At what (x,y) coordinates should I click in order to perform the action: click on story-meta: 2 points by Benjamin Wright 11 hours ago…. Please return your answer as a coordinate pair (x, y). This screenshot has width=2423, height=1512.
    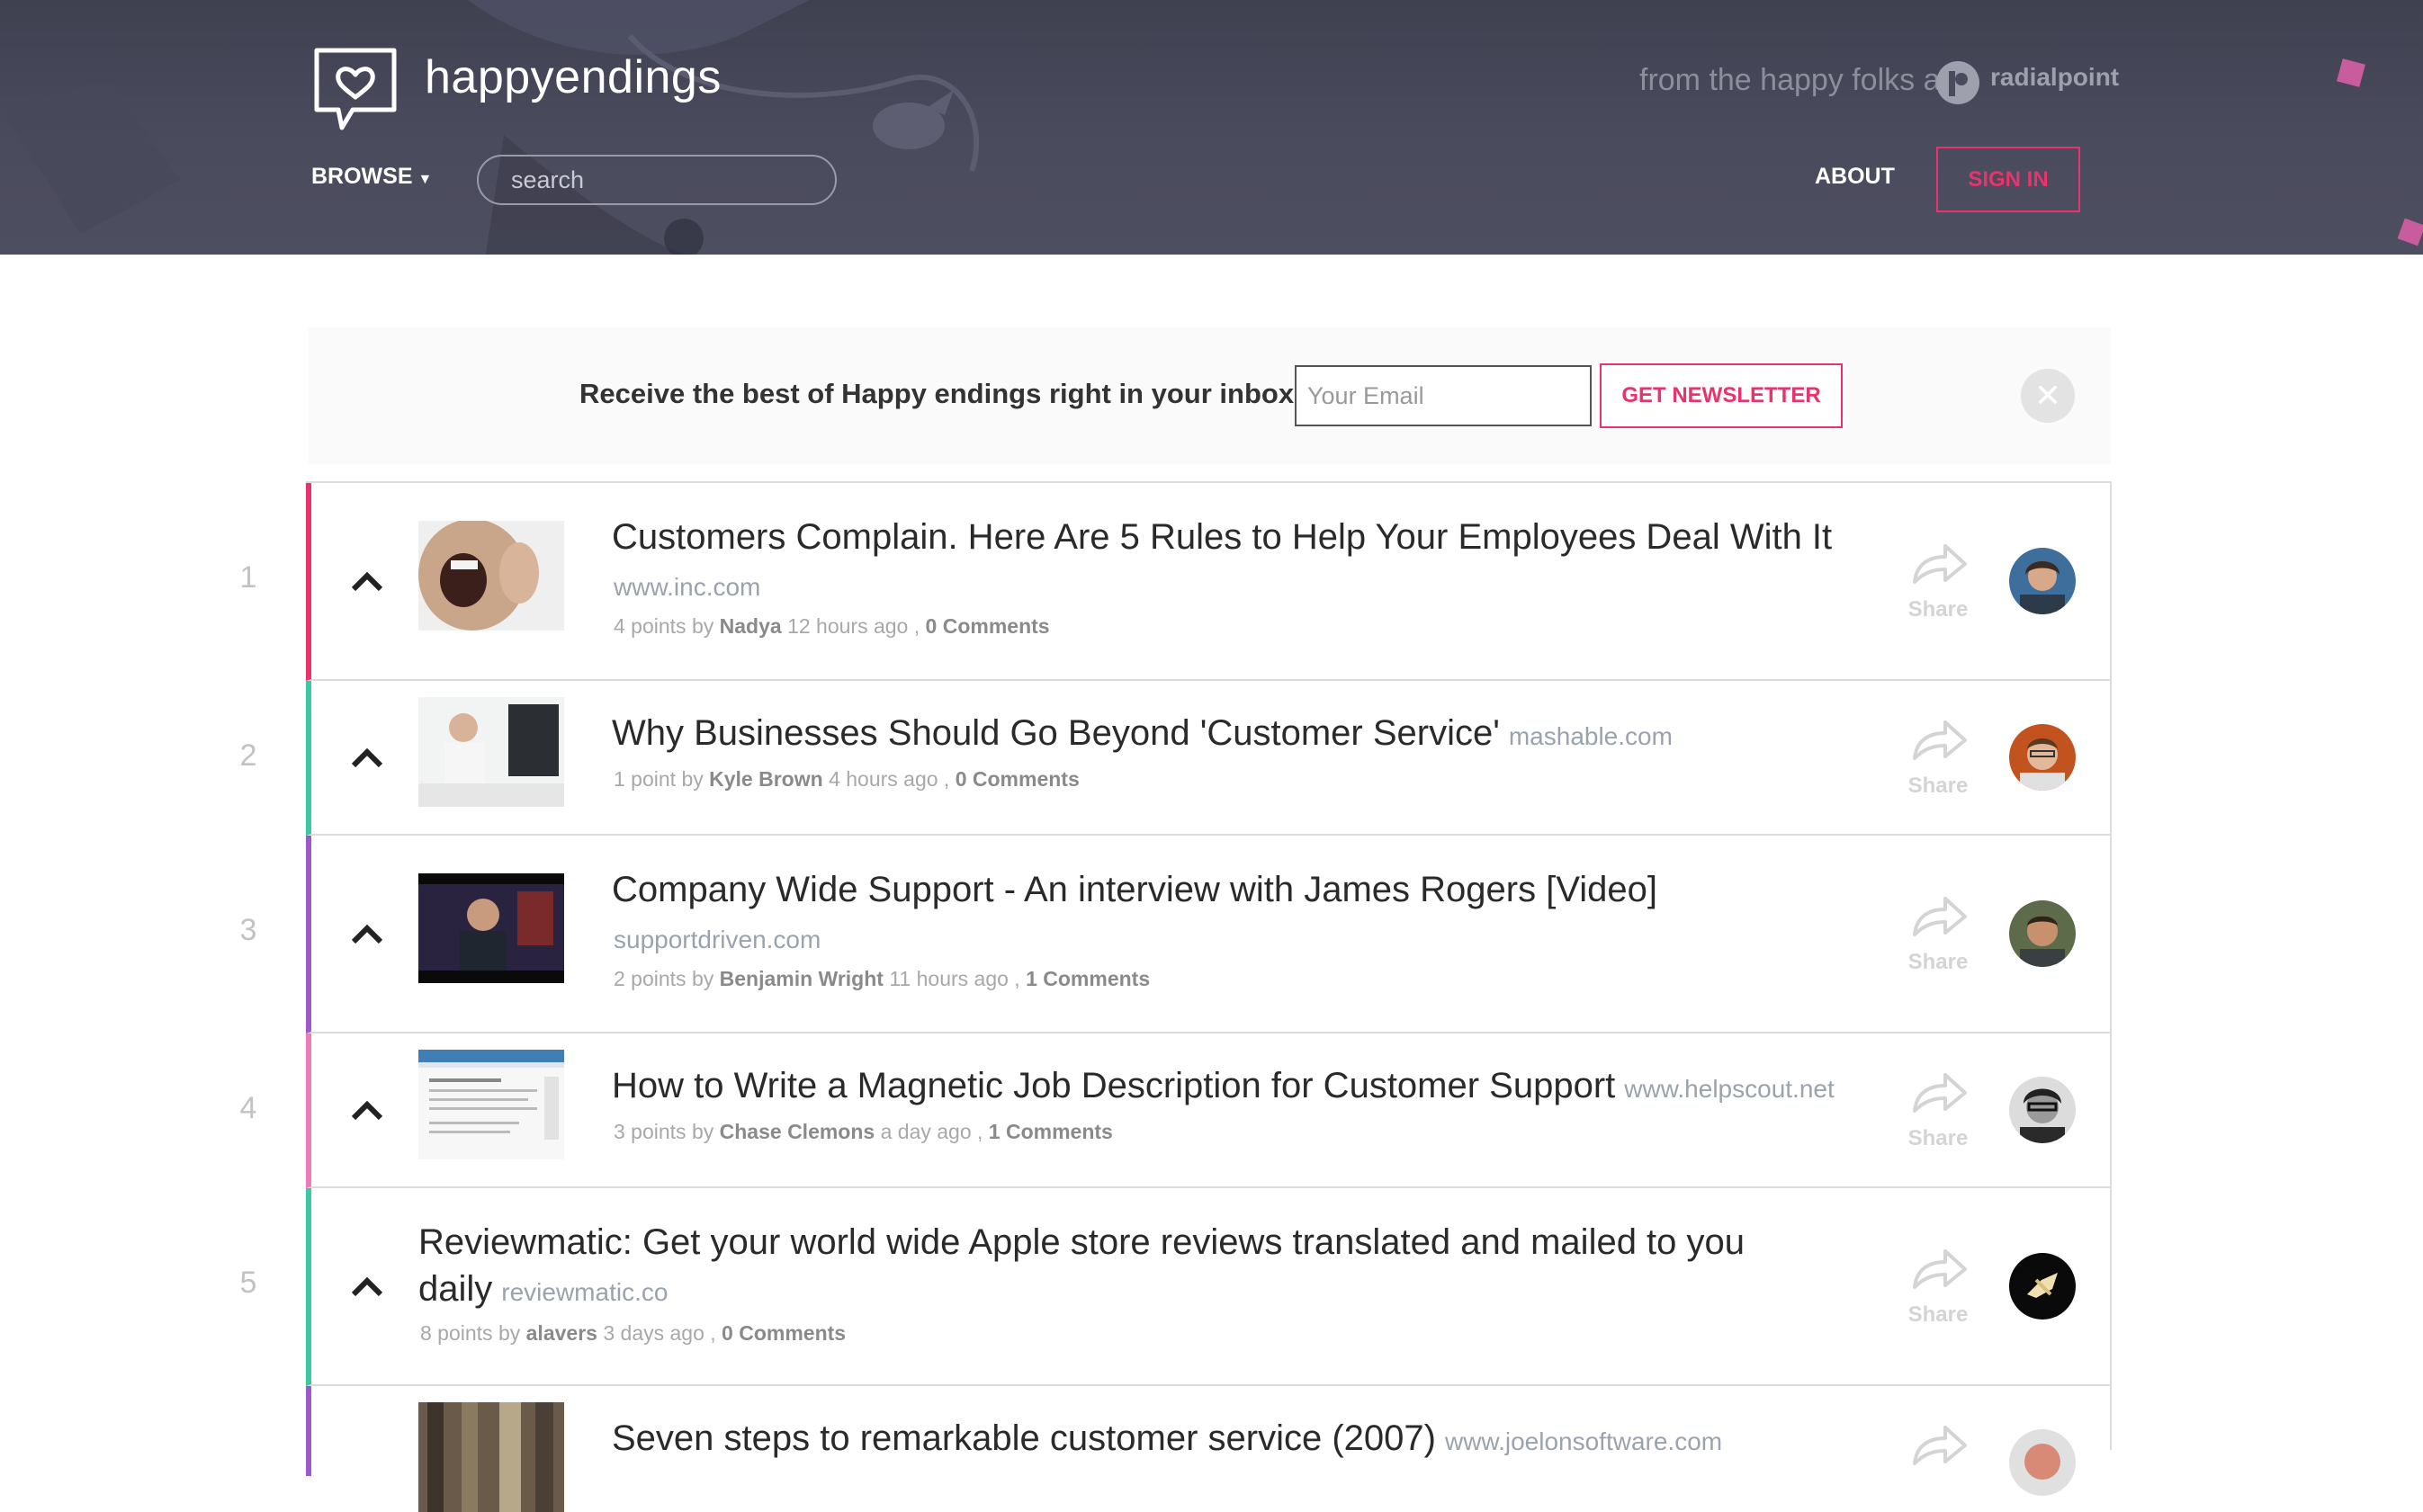
    Looking at the image, I should click on (882, 979).